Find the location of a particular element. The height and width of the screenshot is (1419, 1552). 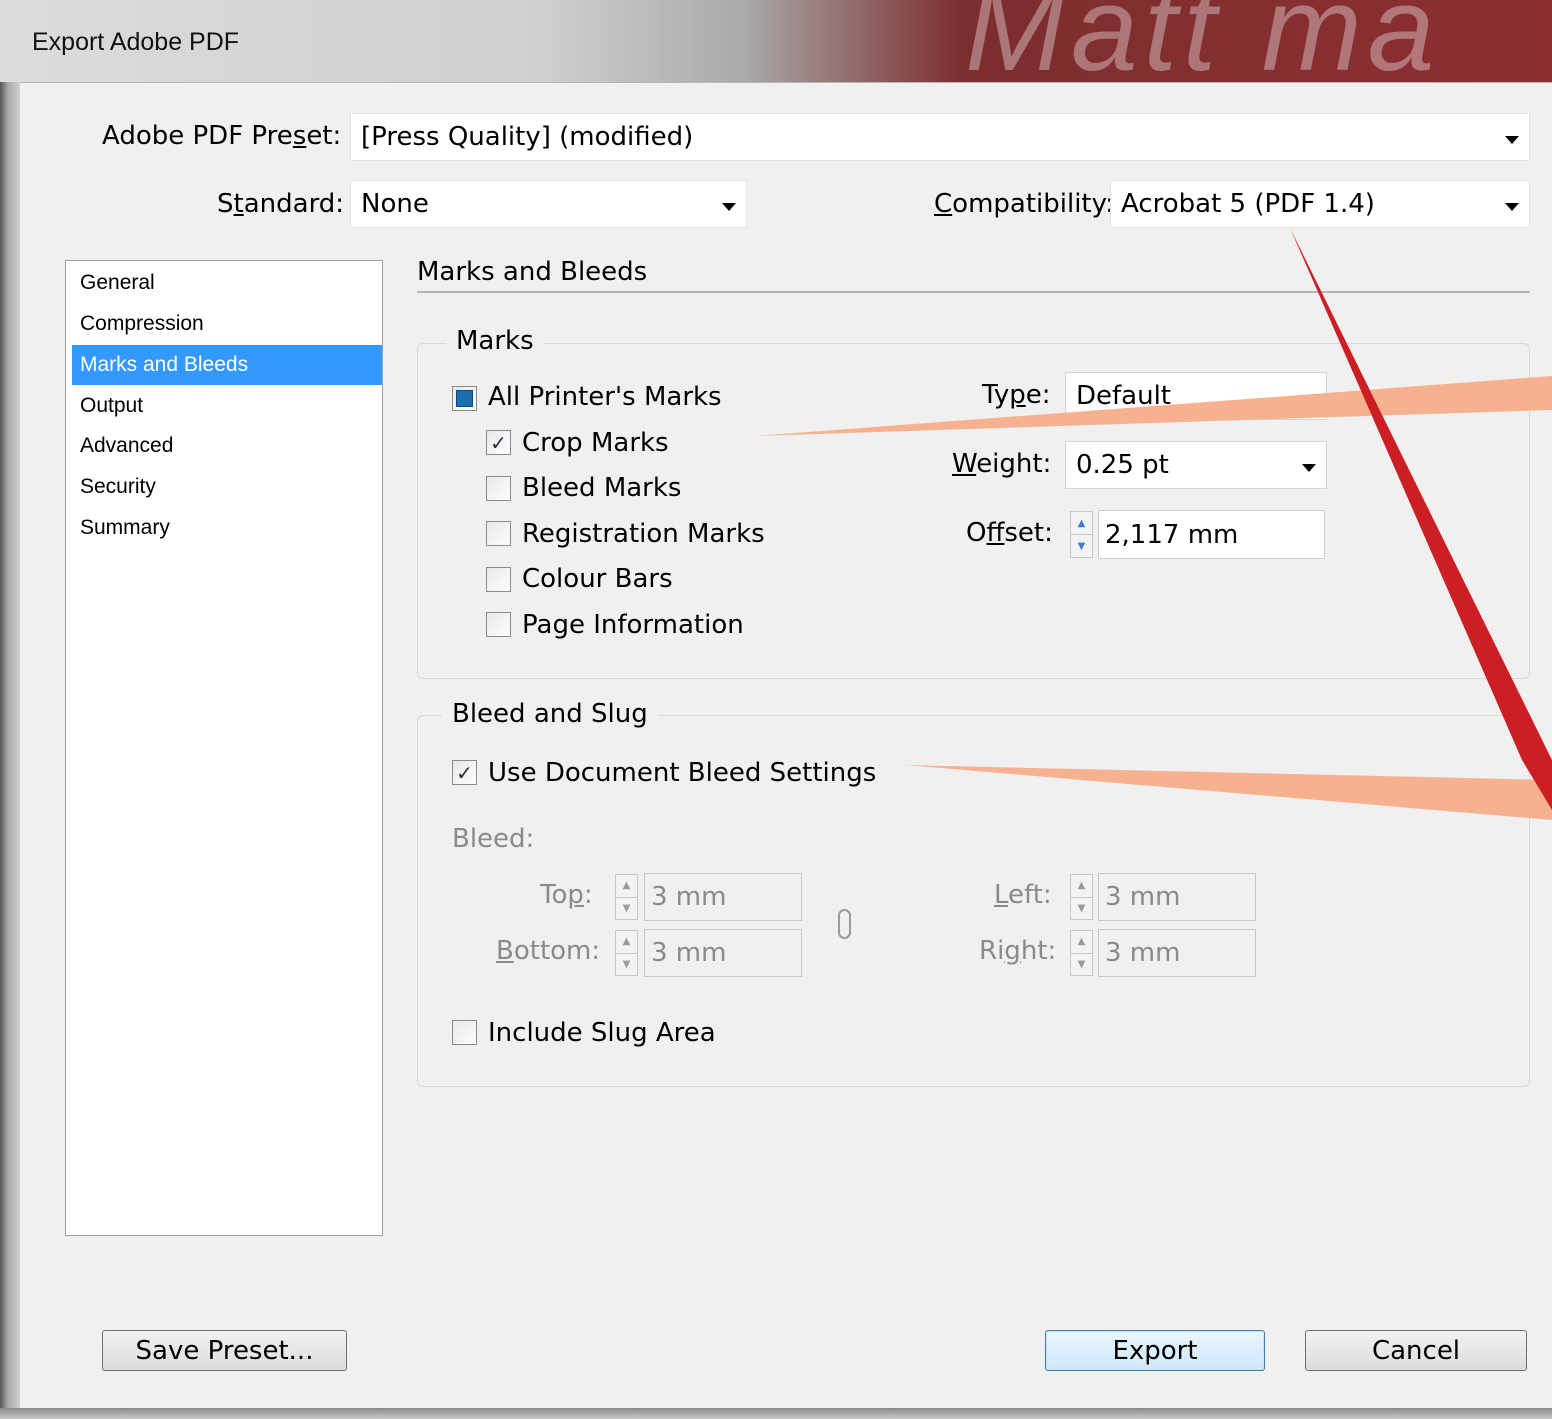

annotation-pointer-crop-marks is located at coordinates (1153, 406).